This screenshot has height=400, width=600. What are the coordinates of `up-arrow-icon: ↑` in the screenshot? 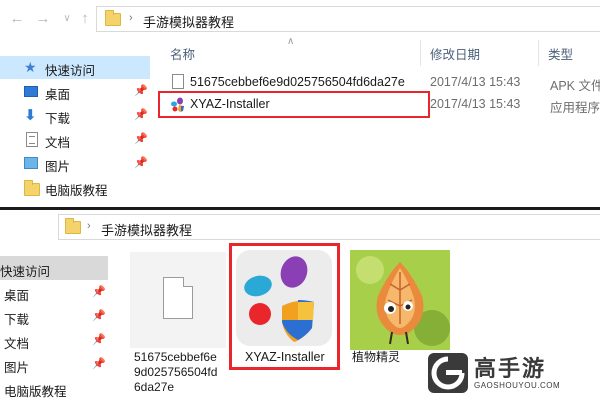 It's located at (85, 19).